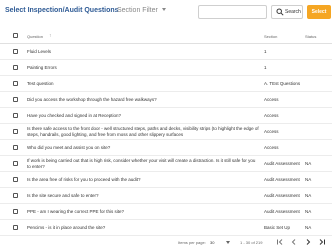 The image size is (332, 252). I want to click on status-column-header: Status, so click(311, 36).